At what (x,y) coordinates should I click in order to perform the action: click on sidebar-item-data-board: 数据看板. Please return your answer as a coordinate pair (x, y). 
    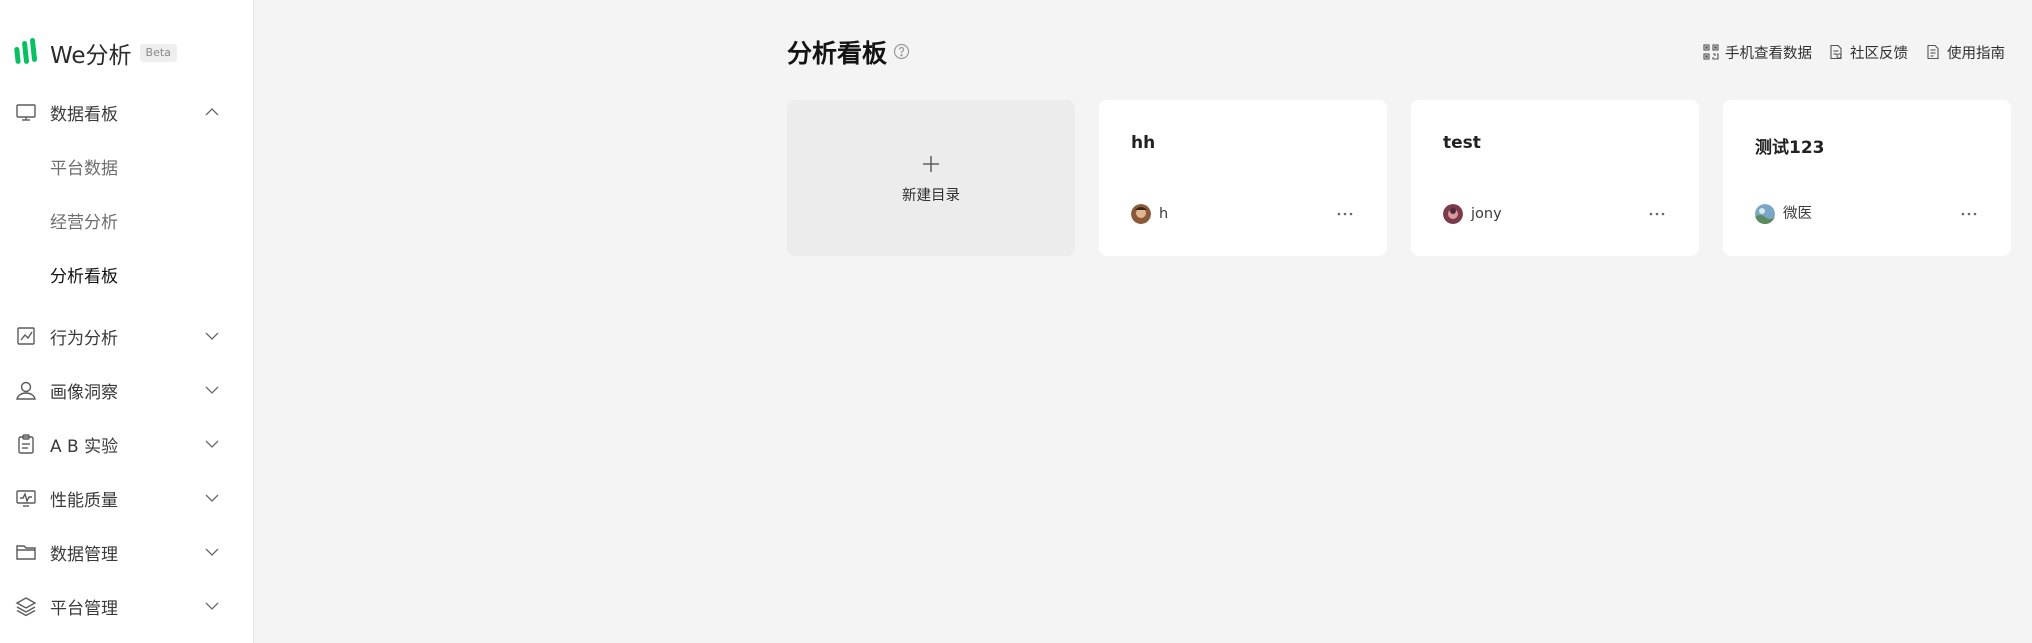
    Looking at the image, I should click on (127, 112).